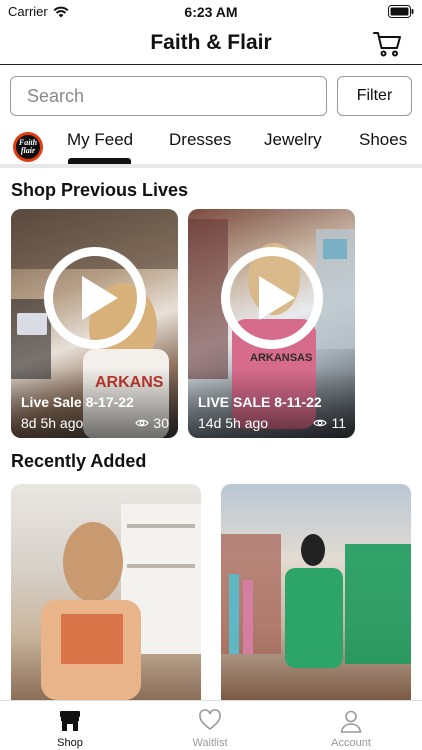 This screenshot has height=750, width=422. I want to click on live-sale-card: ARKANS Live Sale 8-17-22 8d 5h ago 30, so click(94, 323).